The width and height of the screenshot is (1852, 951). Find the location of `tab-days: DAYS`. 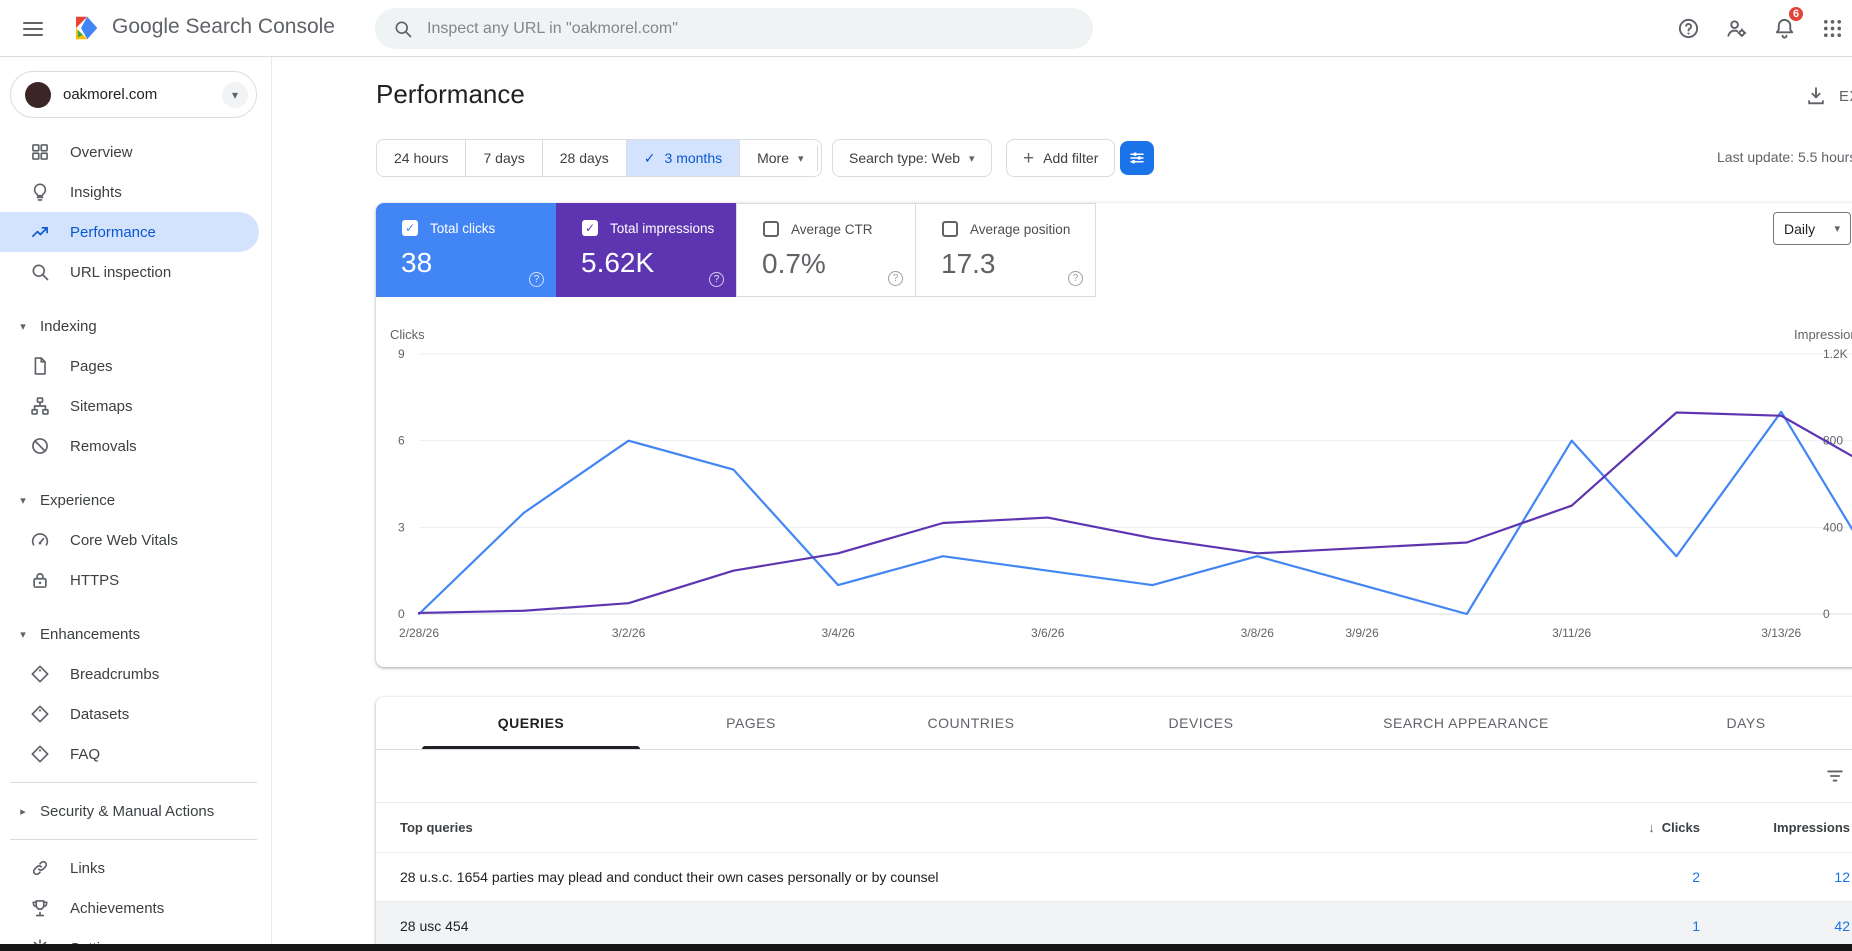

tab-days: DAYS is located at coordinates (1734, 723).